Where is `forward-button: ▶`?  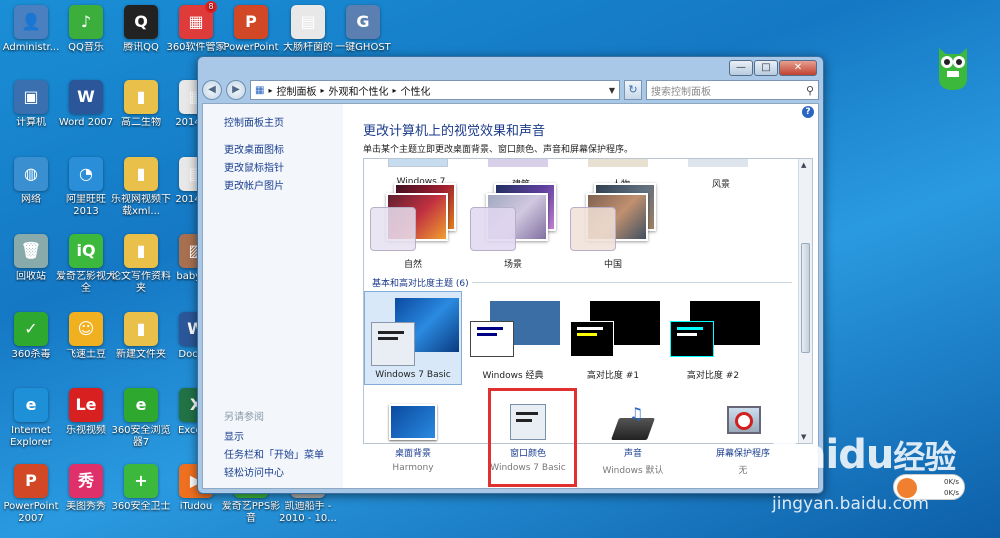 forward-button: ▶ is located at coordinates (236, 90).